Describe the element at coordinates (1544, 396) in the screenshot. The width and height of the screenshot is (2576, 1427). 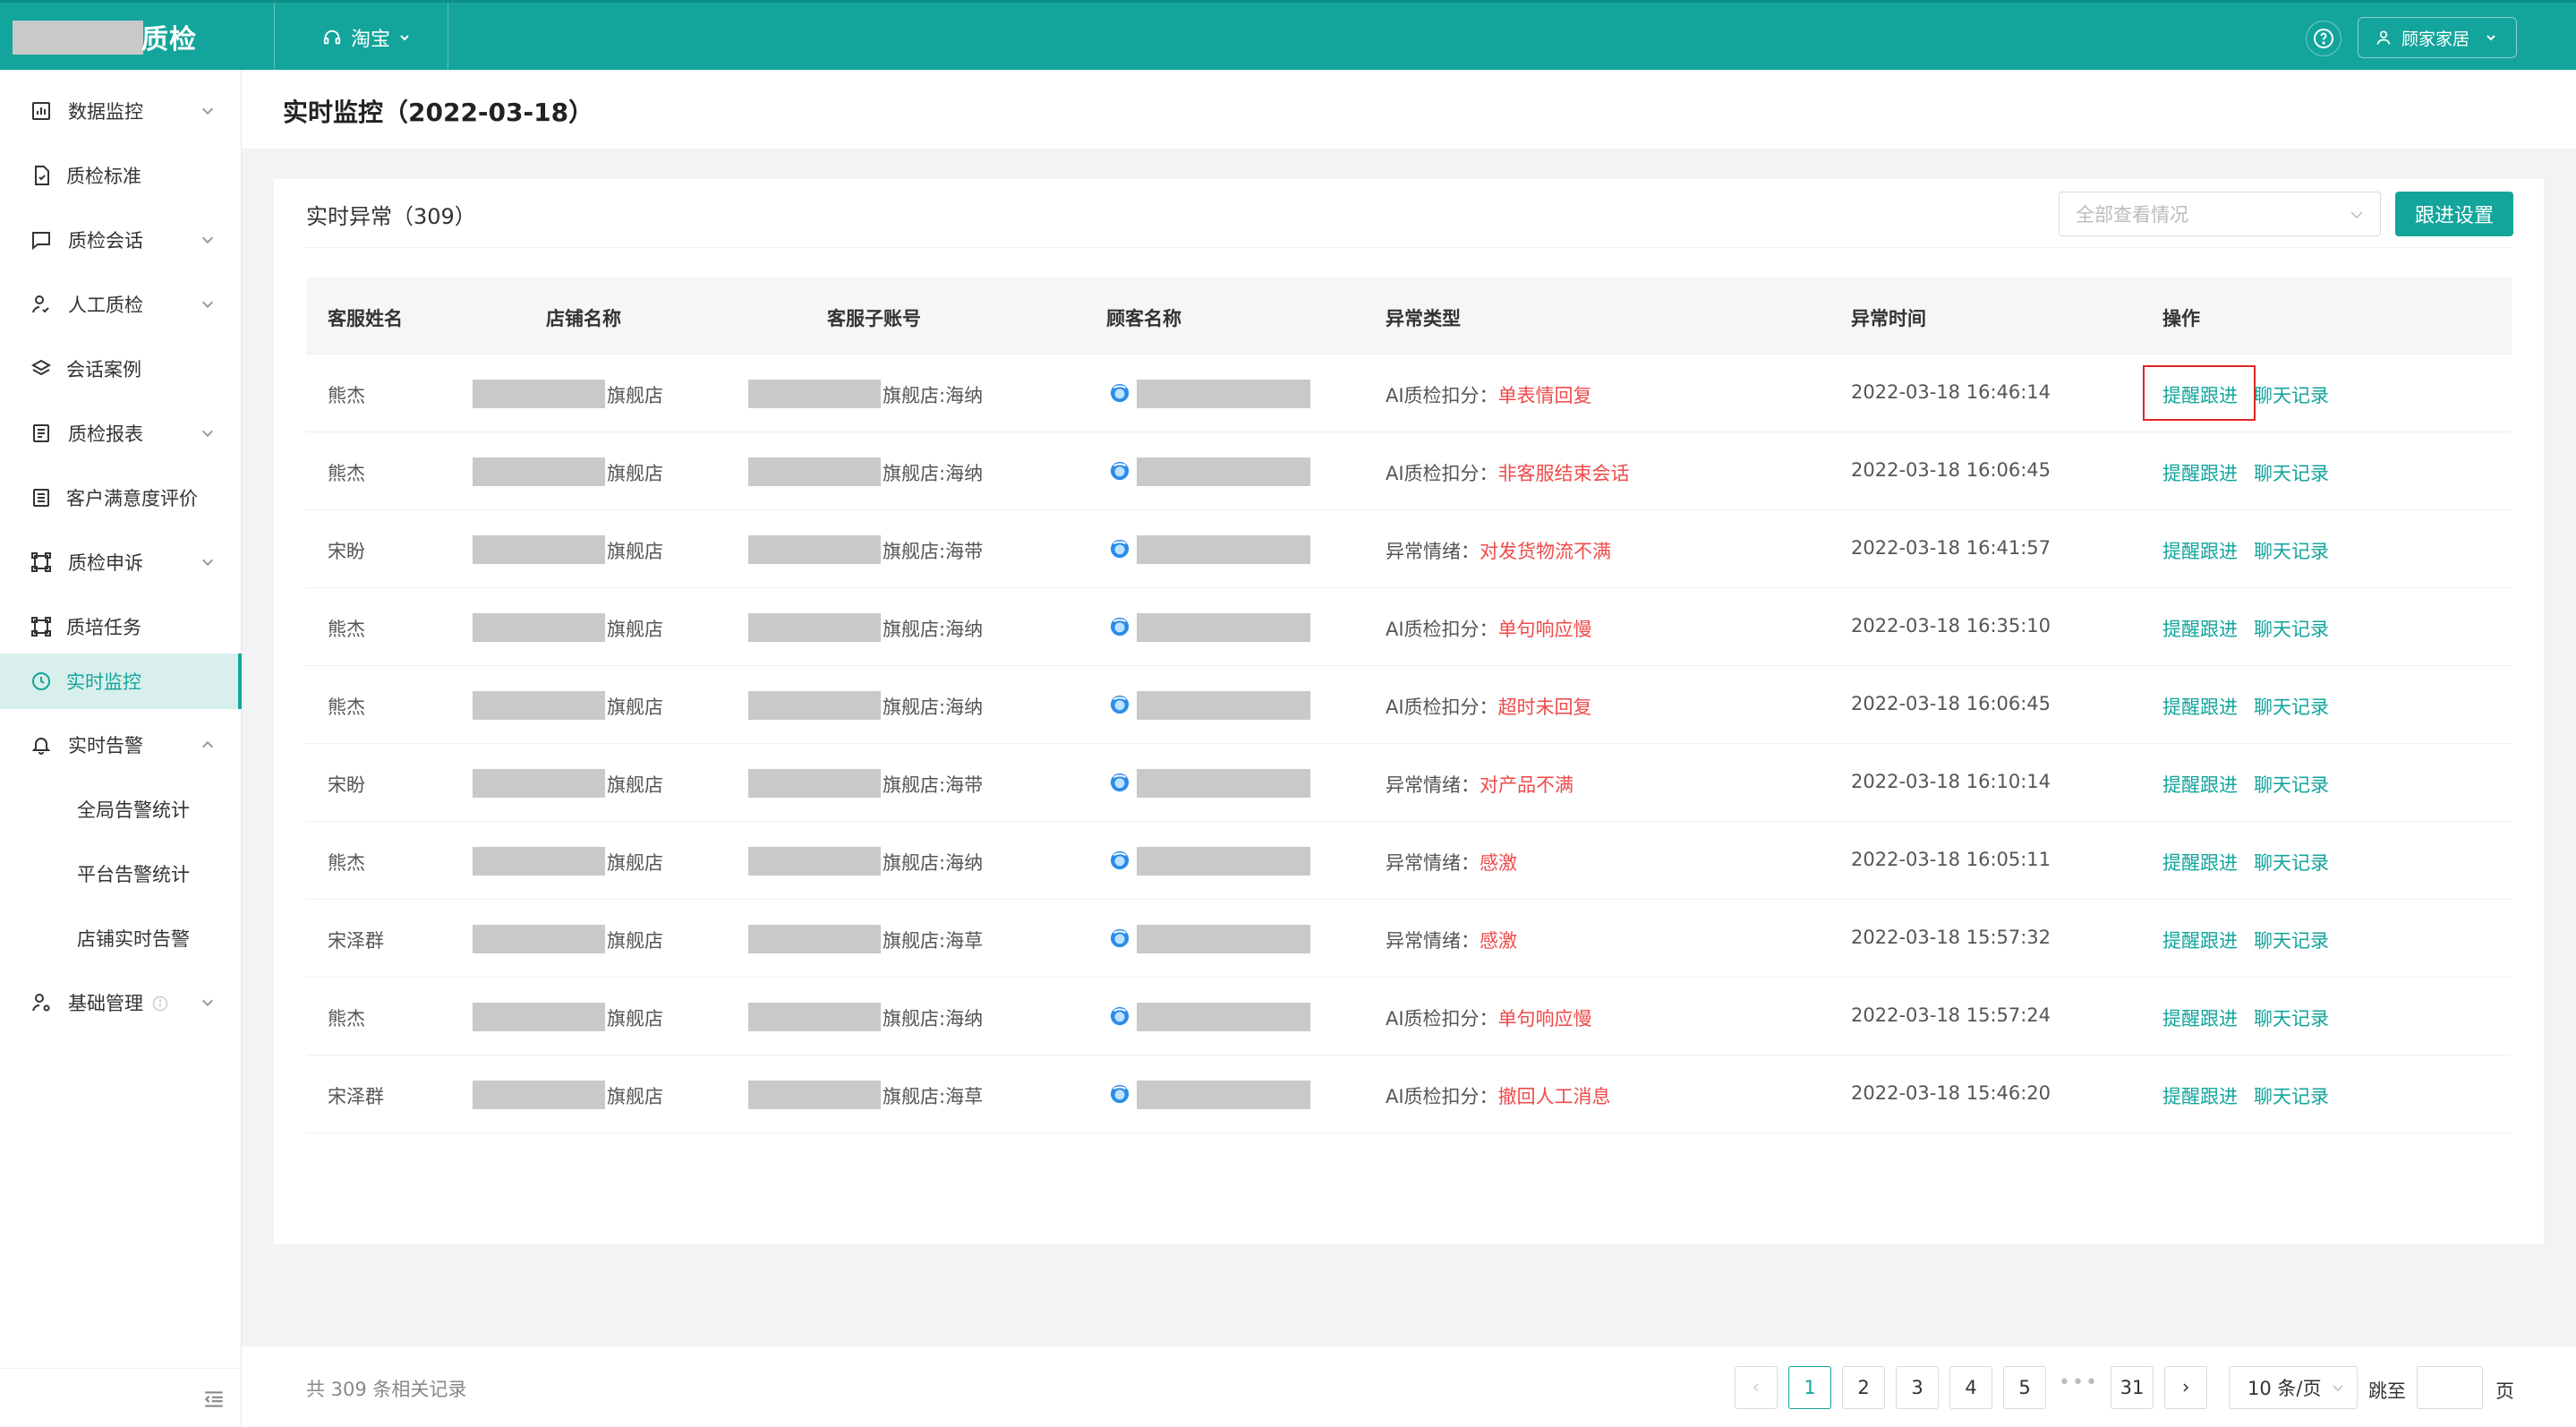
I see `anomaly-detail: 单表情回复` at that location.